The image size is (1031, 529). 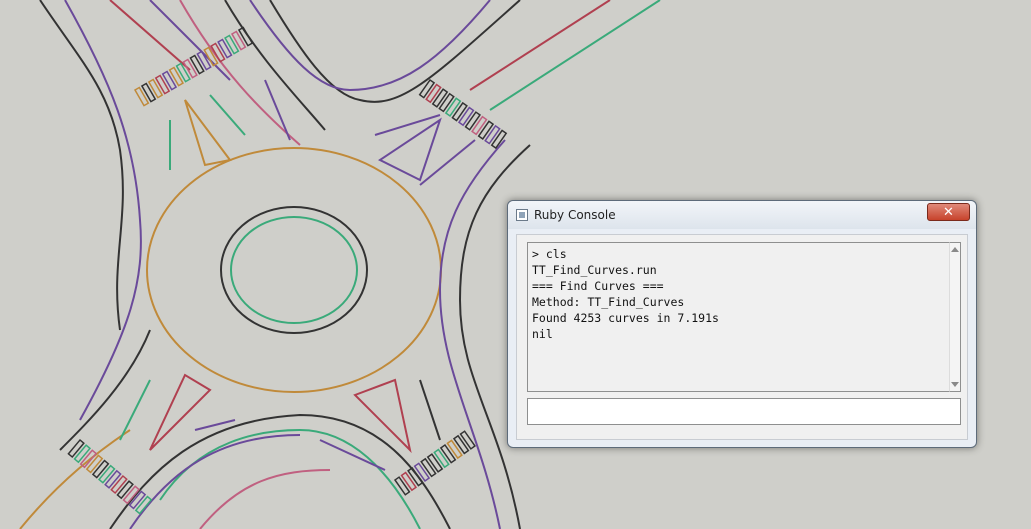 What do you see at coordinates (598, 286) in the screenshot?
I see `output-line: === Find Curves ===` at bounding box center [598, 286].